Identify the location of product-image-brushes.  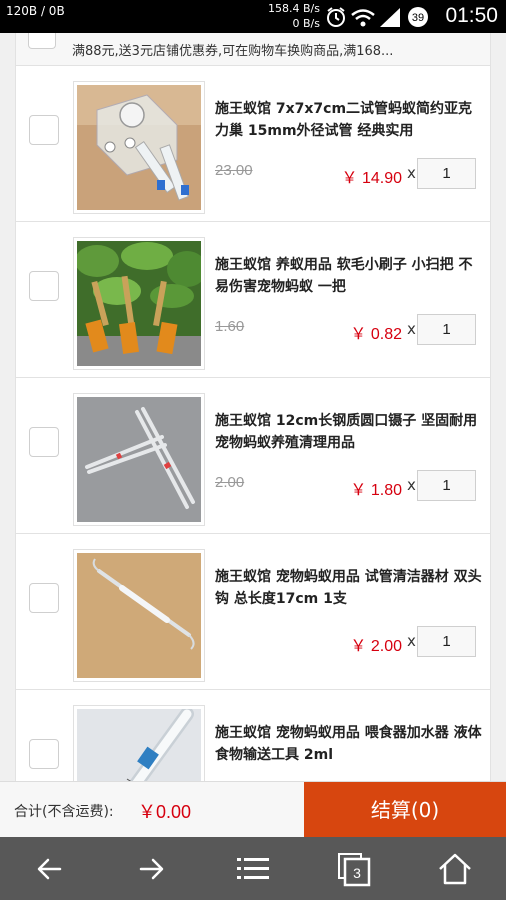
(139, 303).